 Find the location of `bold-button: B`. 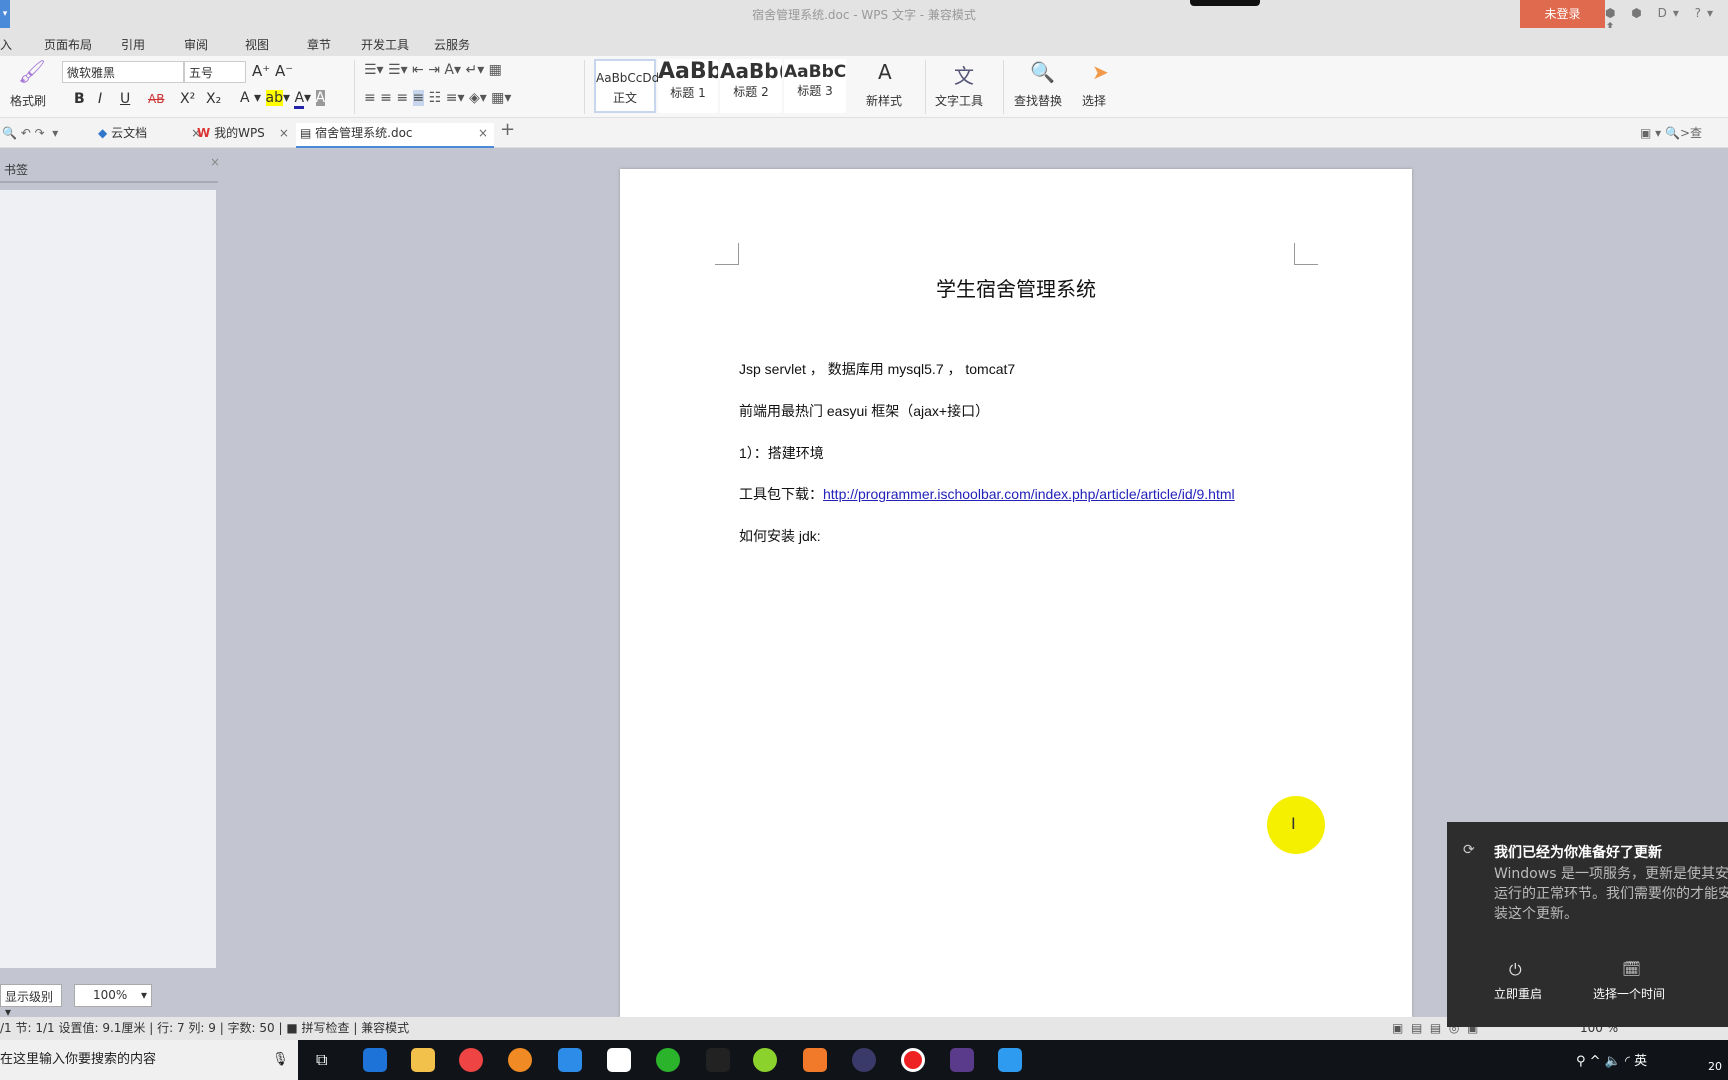

bold-button: B is located at coordinates (79, 99).